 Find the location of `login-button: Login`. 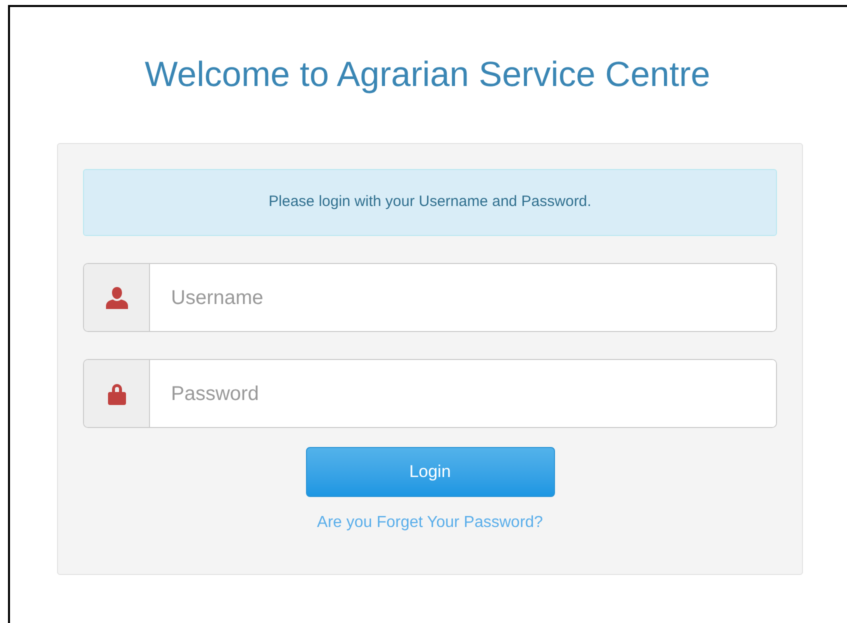

login-button: Login is located at coordinates (430, 472).